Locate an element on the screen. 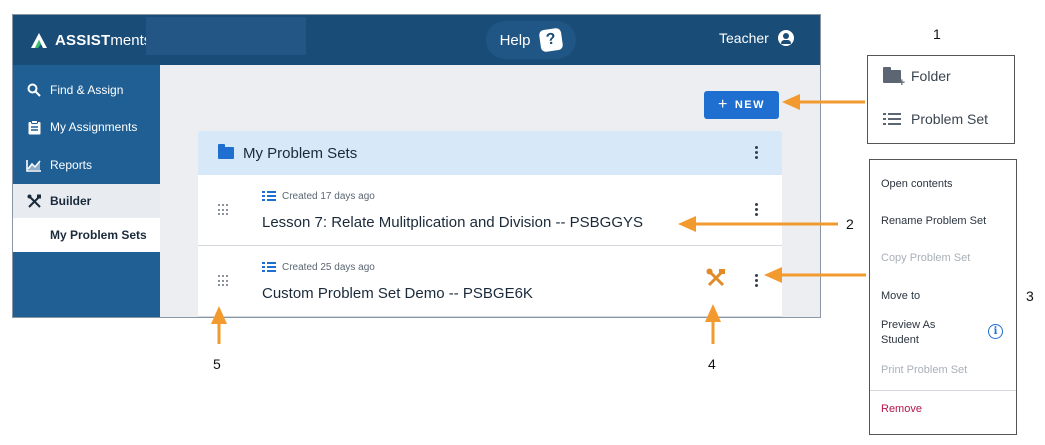 The width and height of the screenshot is (1045, 445). callout-number-5: 5 is located at coordinates (217, 364).